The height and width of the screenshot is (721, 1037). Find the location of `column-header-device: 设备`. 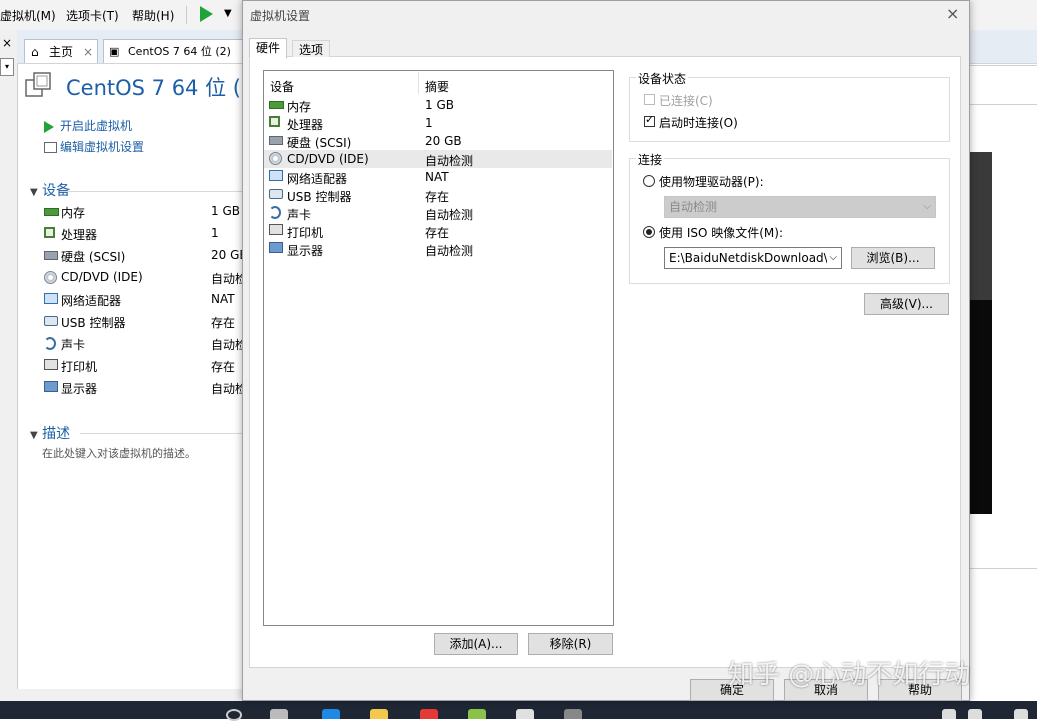

column-header-device: 设备 is located at coordinates (282, 86).